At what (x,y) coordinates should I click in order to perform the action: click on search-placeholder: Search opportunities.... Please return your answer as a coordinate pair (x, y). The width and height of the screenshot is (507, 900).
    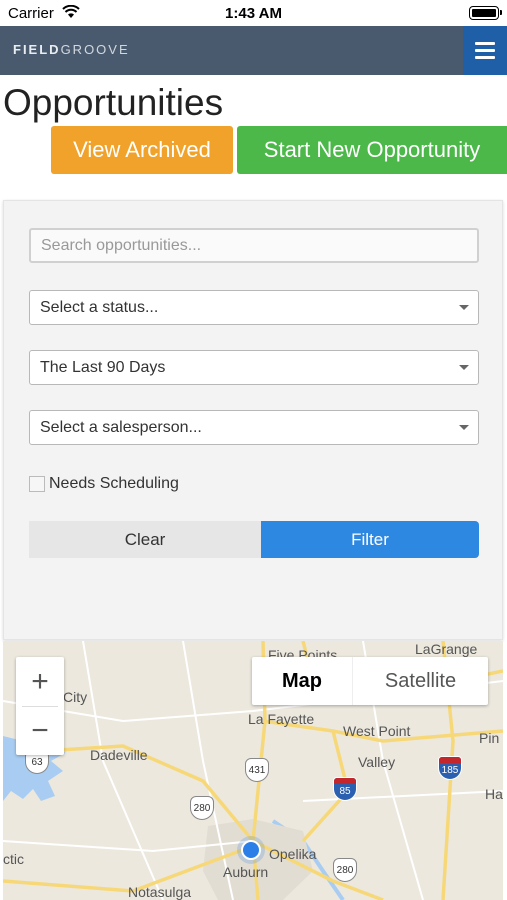
    Looking at the image, I should click on (121, 245).